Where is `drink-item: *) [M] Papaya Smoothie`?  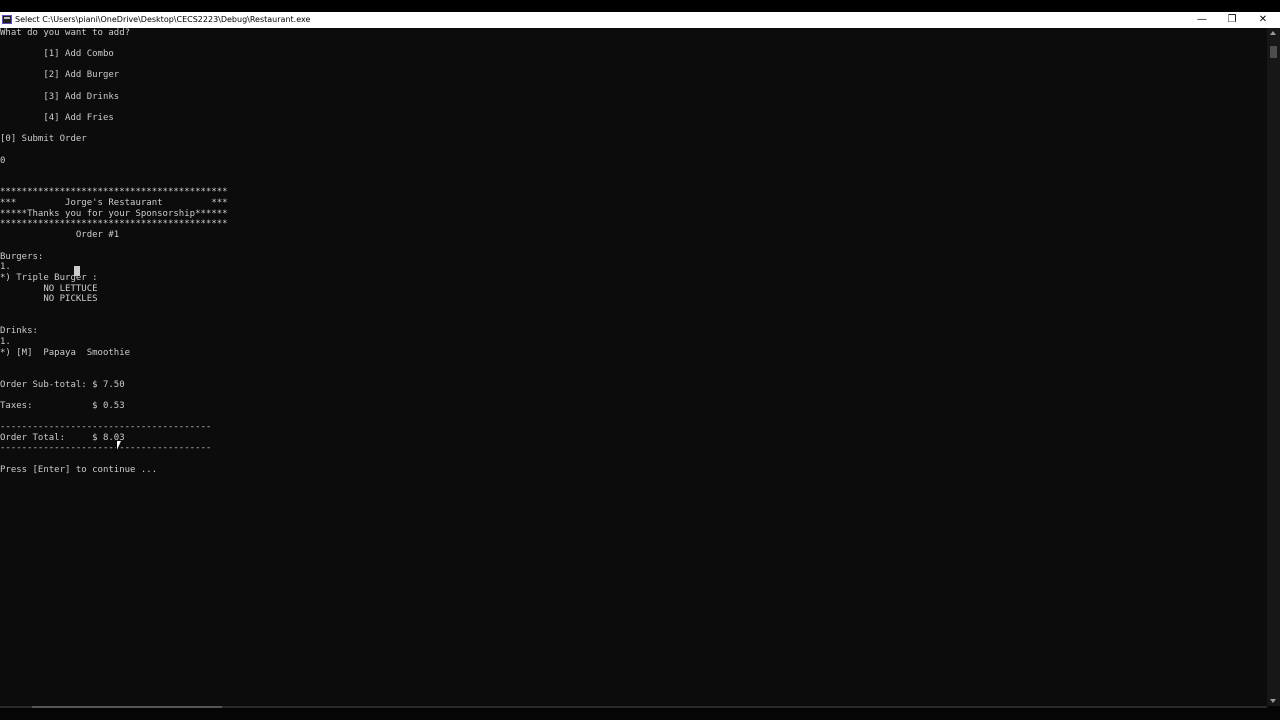 drink-item: *) [M] Papaya Smoothie is located at coordinates (65, 353).